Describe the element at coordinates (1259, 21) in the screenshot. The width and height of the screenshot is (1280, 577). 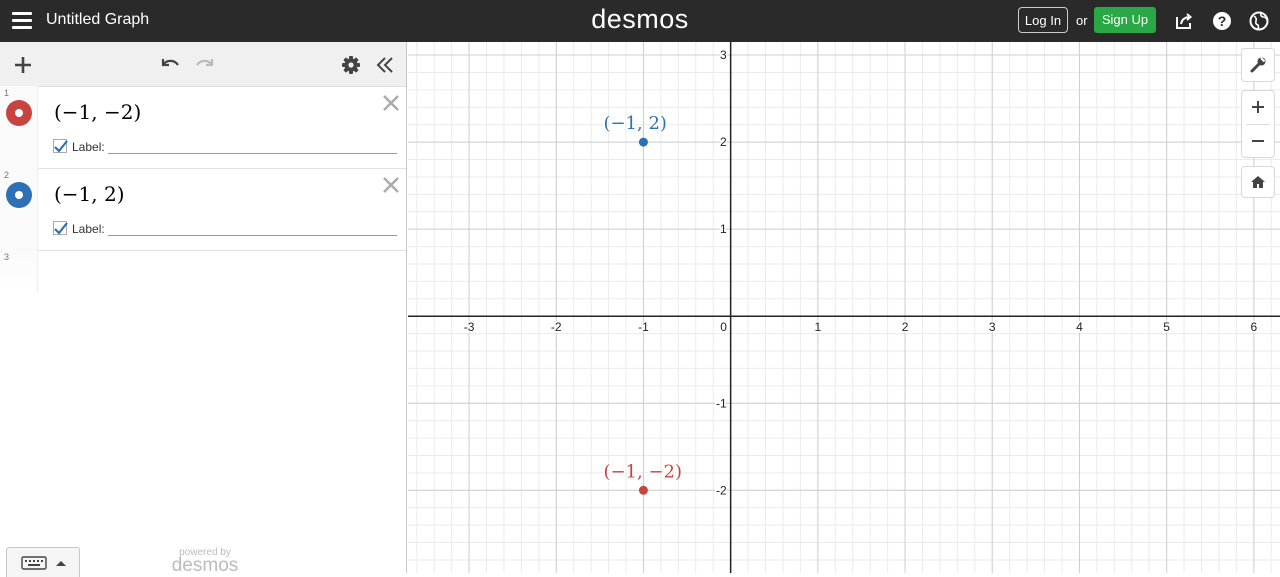
I see `globe-icon` at that location.